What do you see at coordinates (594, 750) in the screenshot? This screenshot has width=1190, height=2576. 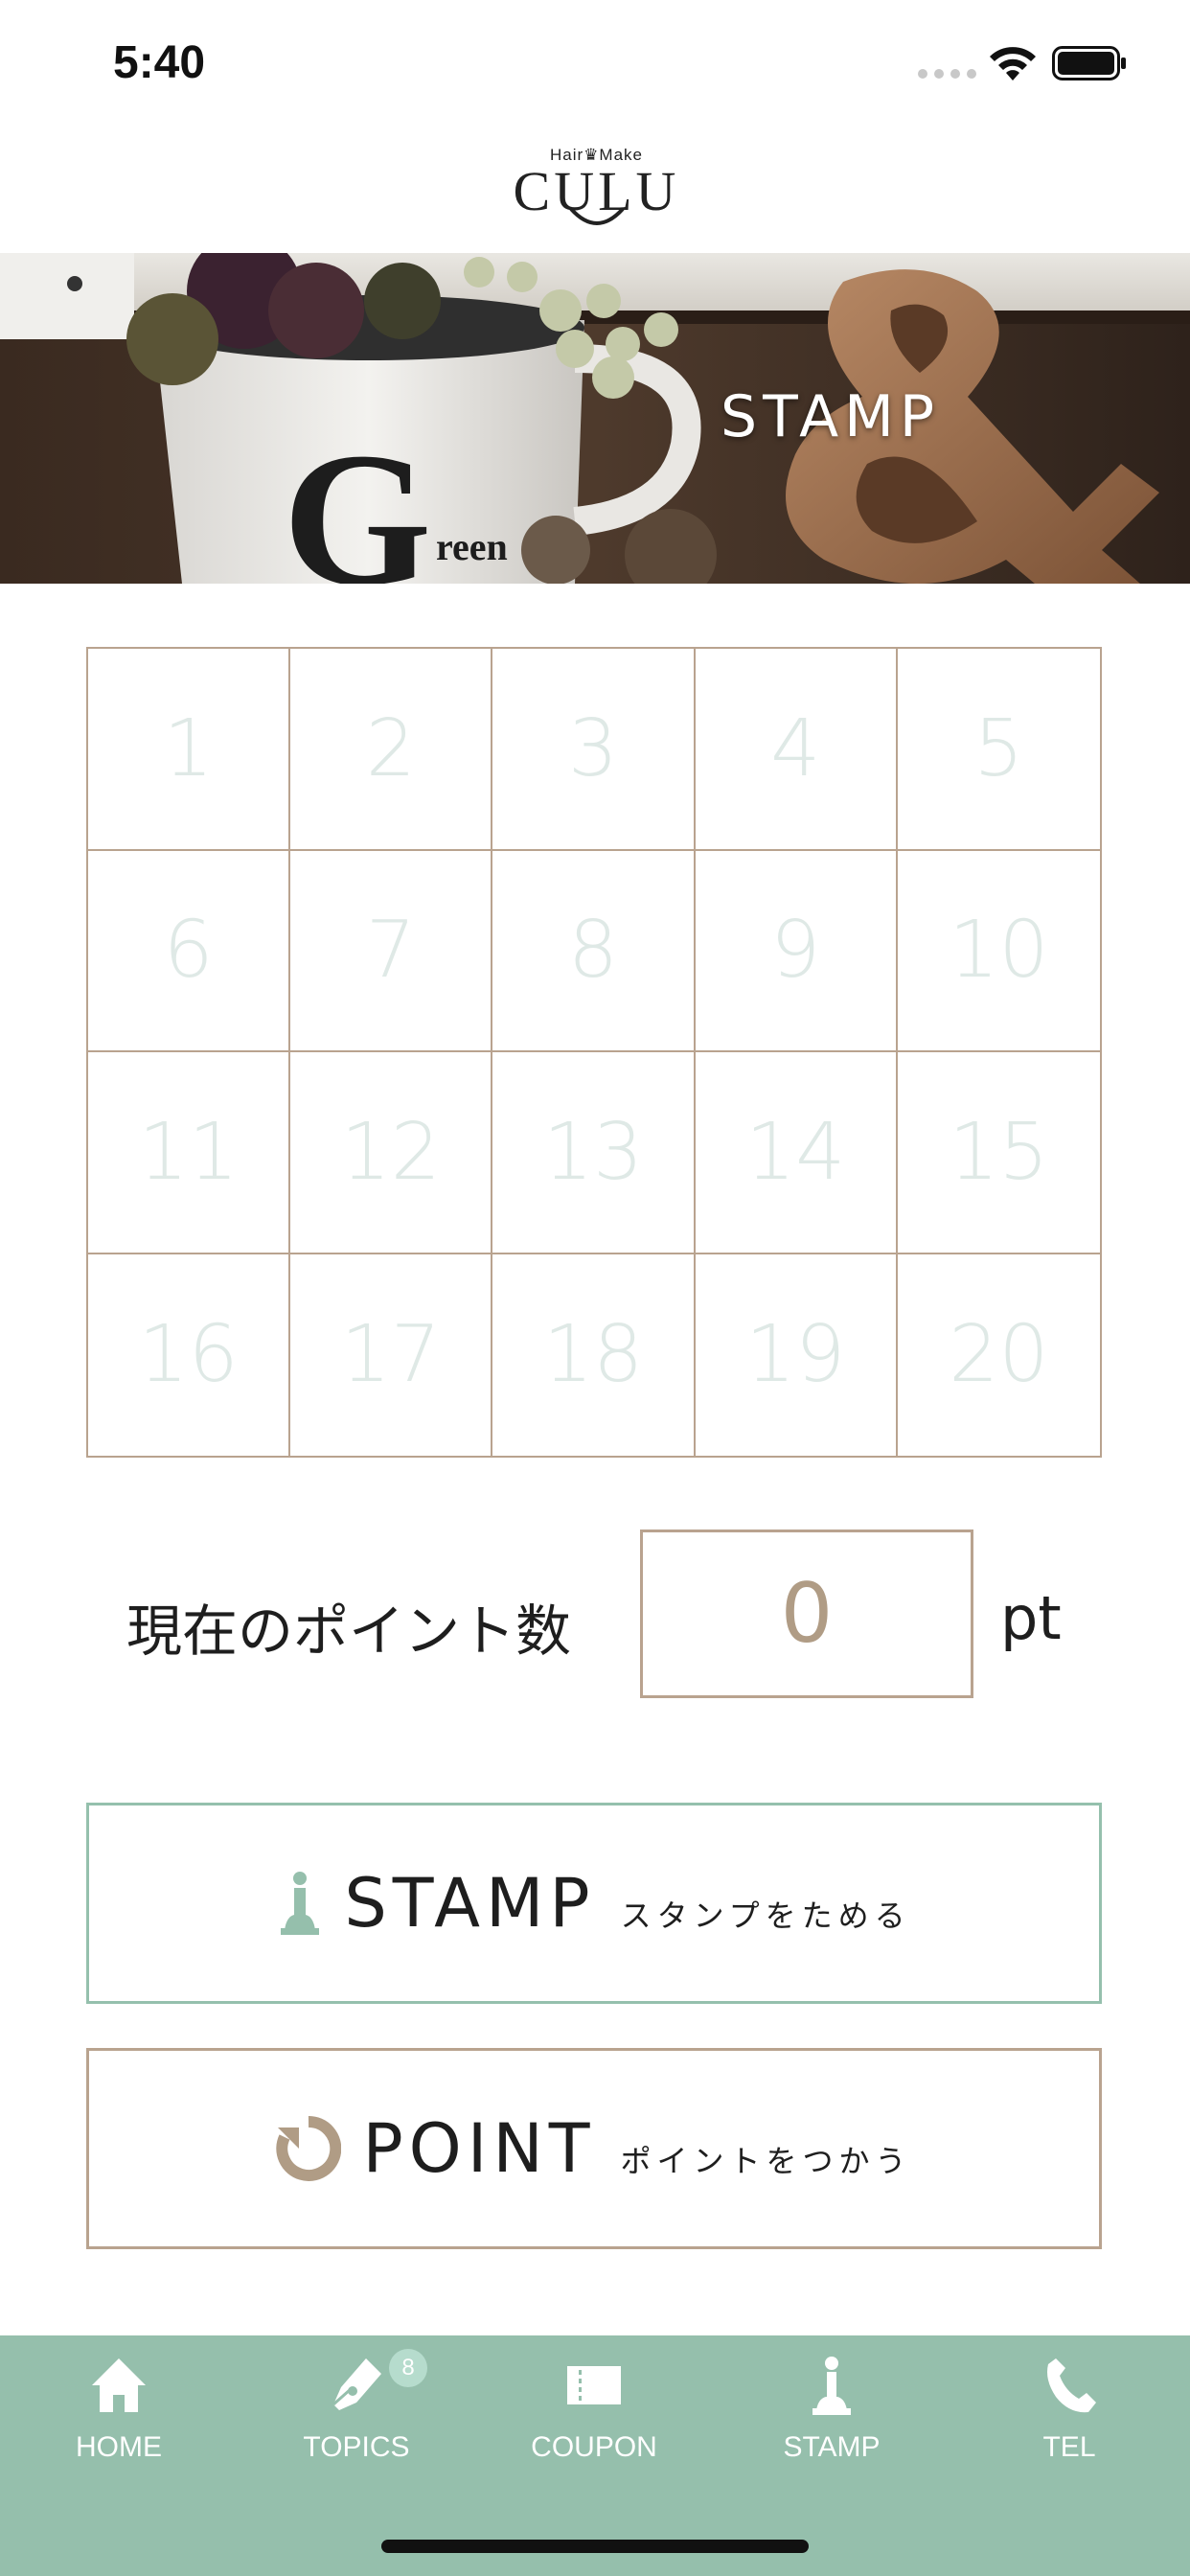 I see `stamp-slot-3: 3` at bounding box center [594, 750].